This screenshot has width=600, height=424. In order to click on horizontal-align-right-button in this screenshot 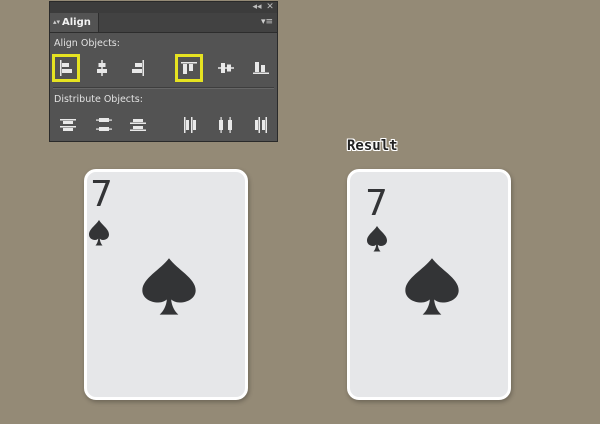, I will do `click(138, 68)`.